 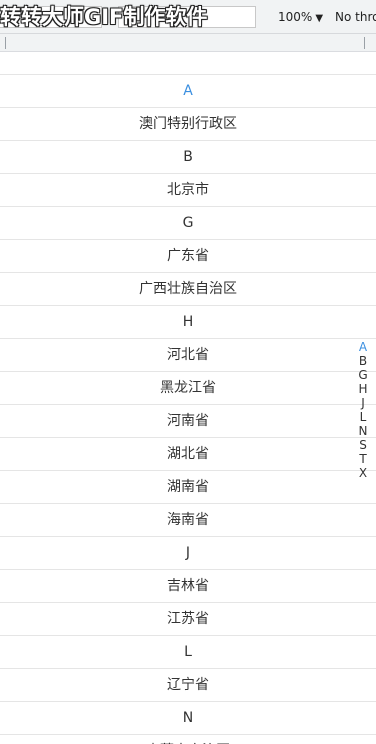 I want to click on chevron-down-icon: ▼, so click(x=319, y=18).